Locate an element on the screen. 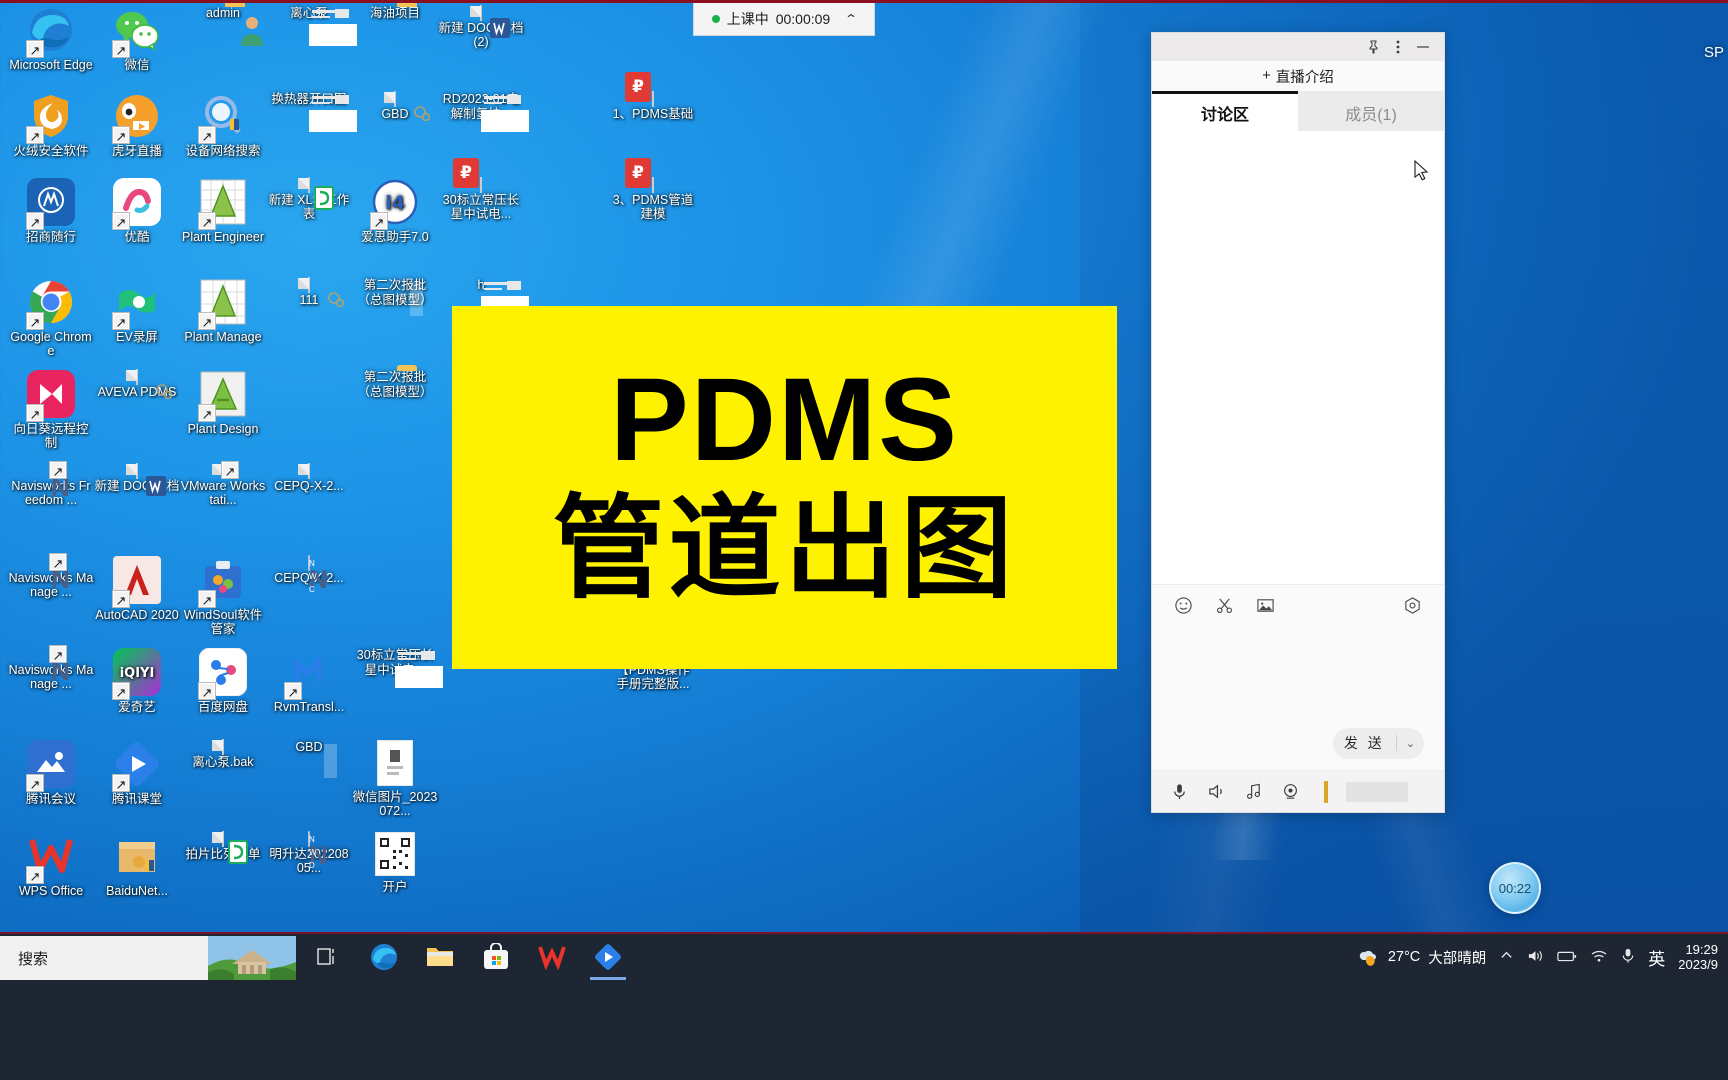 This screenshot has width=1728, height=1080. navisworks-manage-icon: N is located at coordinates (60, 574).